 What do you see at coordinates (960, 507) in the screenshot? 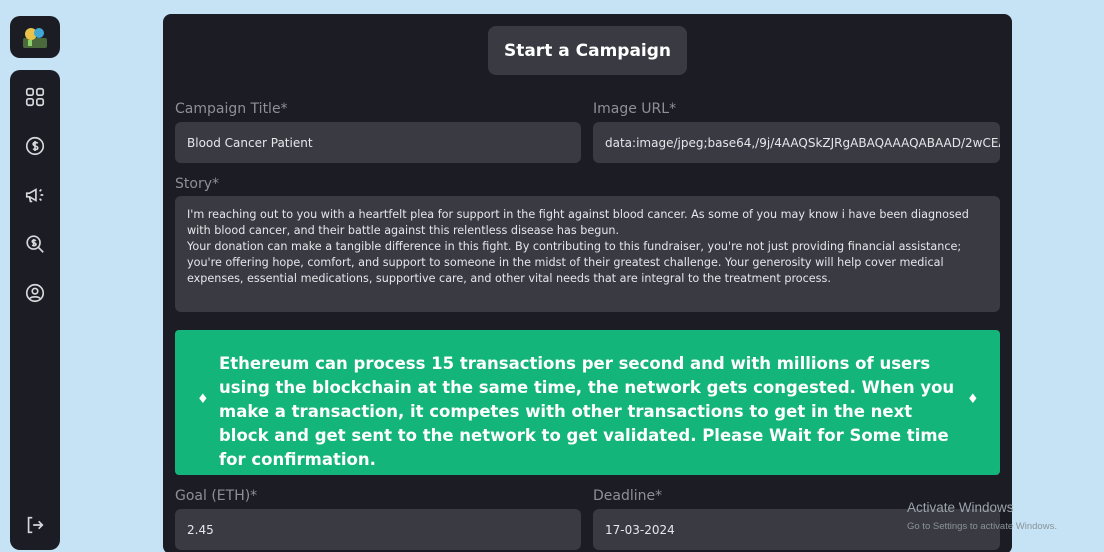
I see `activate-windows-title: Activate Windows` at bounding box center [960, 507].